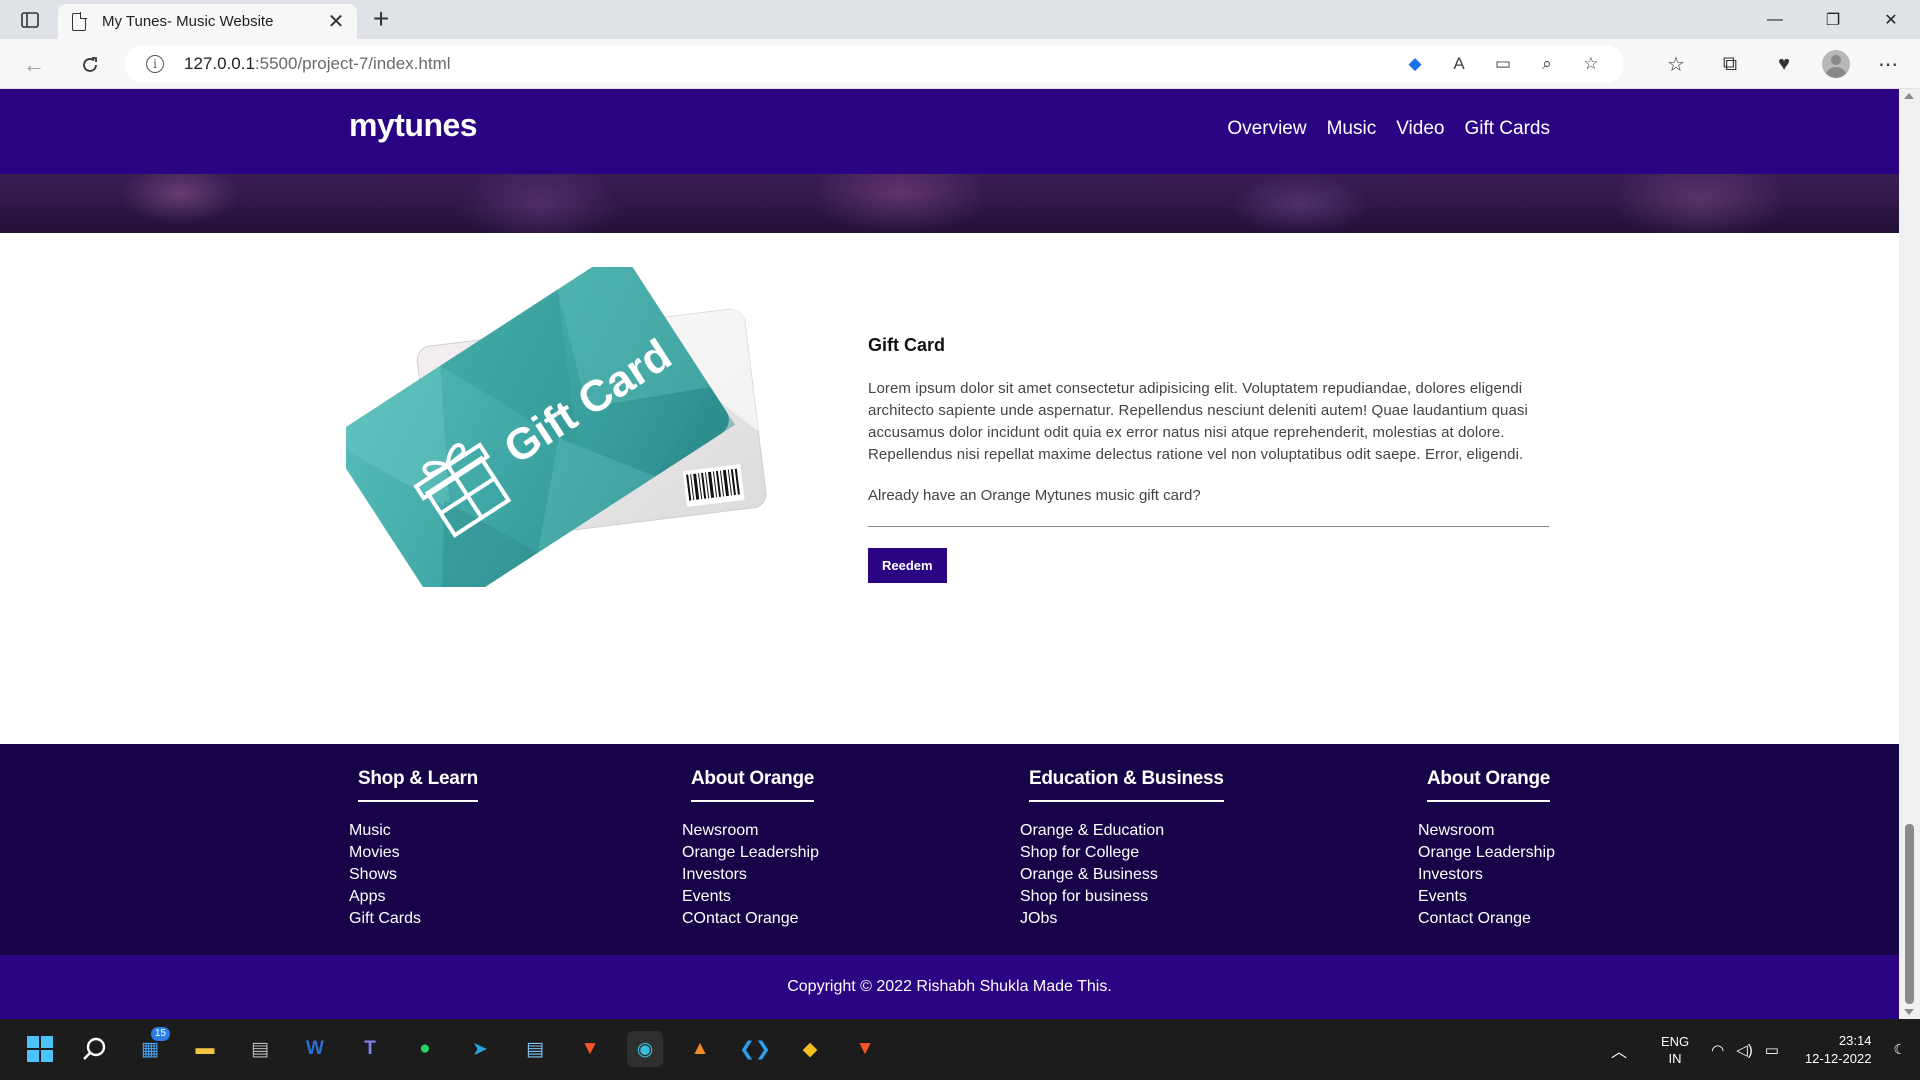 Image resolution: width=1920 pixels, height=1080 pixels. What do you see at coordinates (1833, 19) in the screenshot?
I see `restore-button: ❐` at bounding box center [1833, 19].